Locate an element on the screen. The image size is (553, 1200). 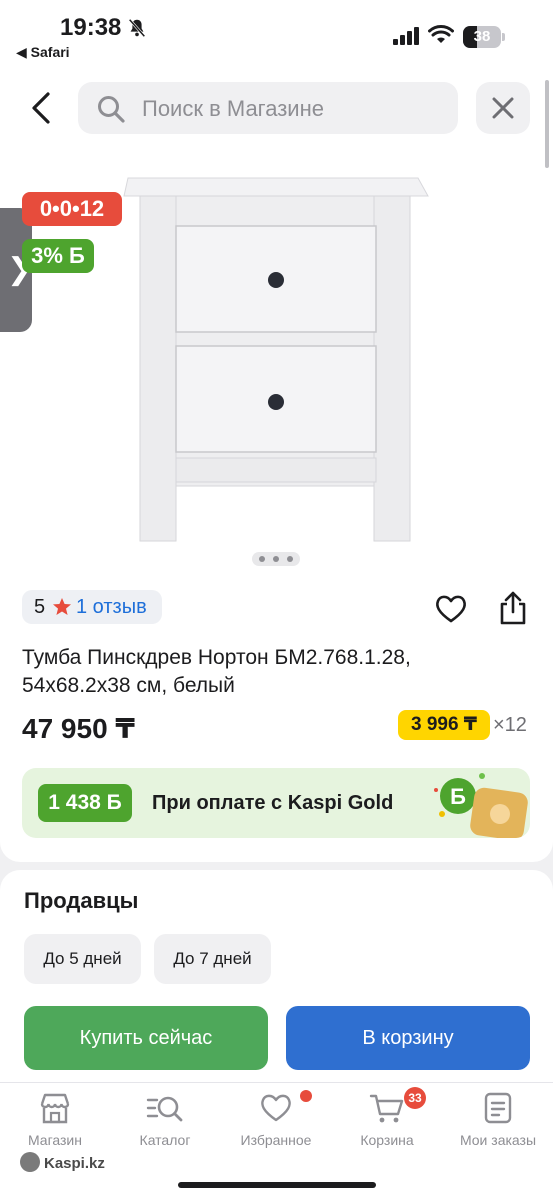
back-to-safari: ◀ Safari is located at coordinates (43, 52).